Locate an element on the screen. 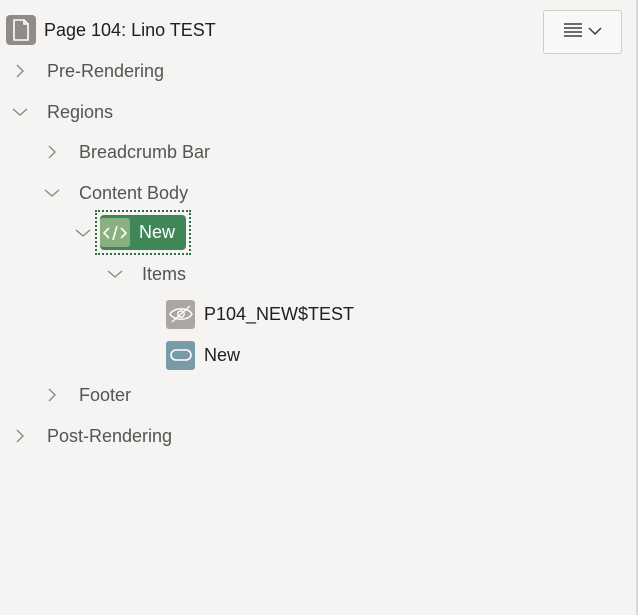  tree-node-label: Pre-Rendering is located at coordinates (106, 71).